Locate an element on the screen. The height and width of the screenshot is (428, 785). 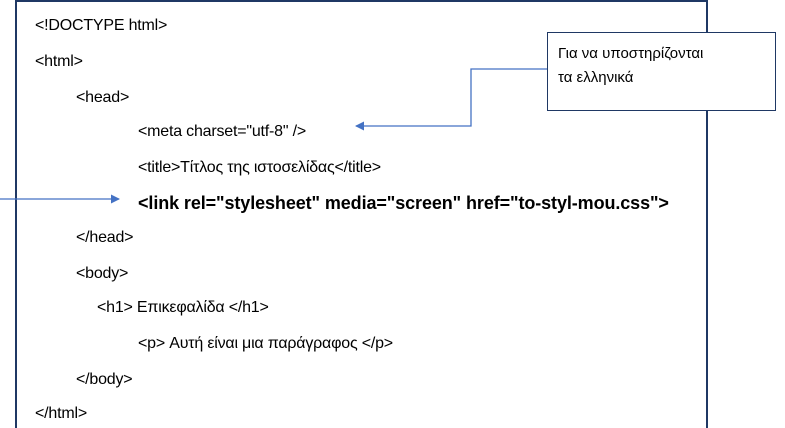
greek-support-callout: Για να υποστηρίζονται τα ελληνικά is located at coordinates (661, 71).